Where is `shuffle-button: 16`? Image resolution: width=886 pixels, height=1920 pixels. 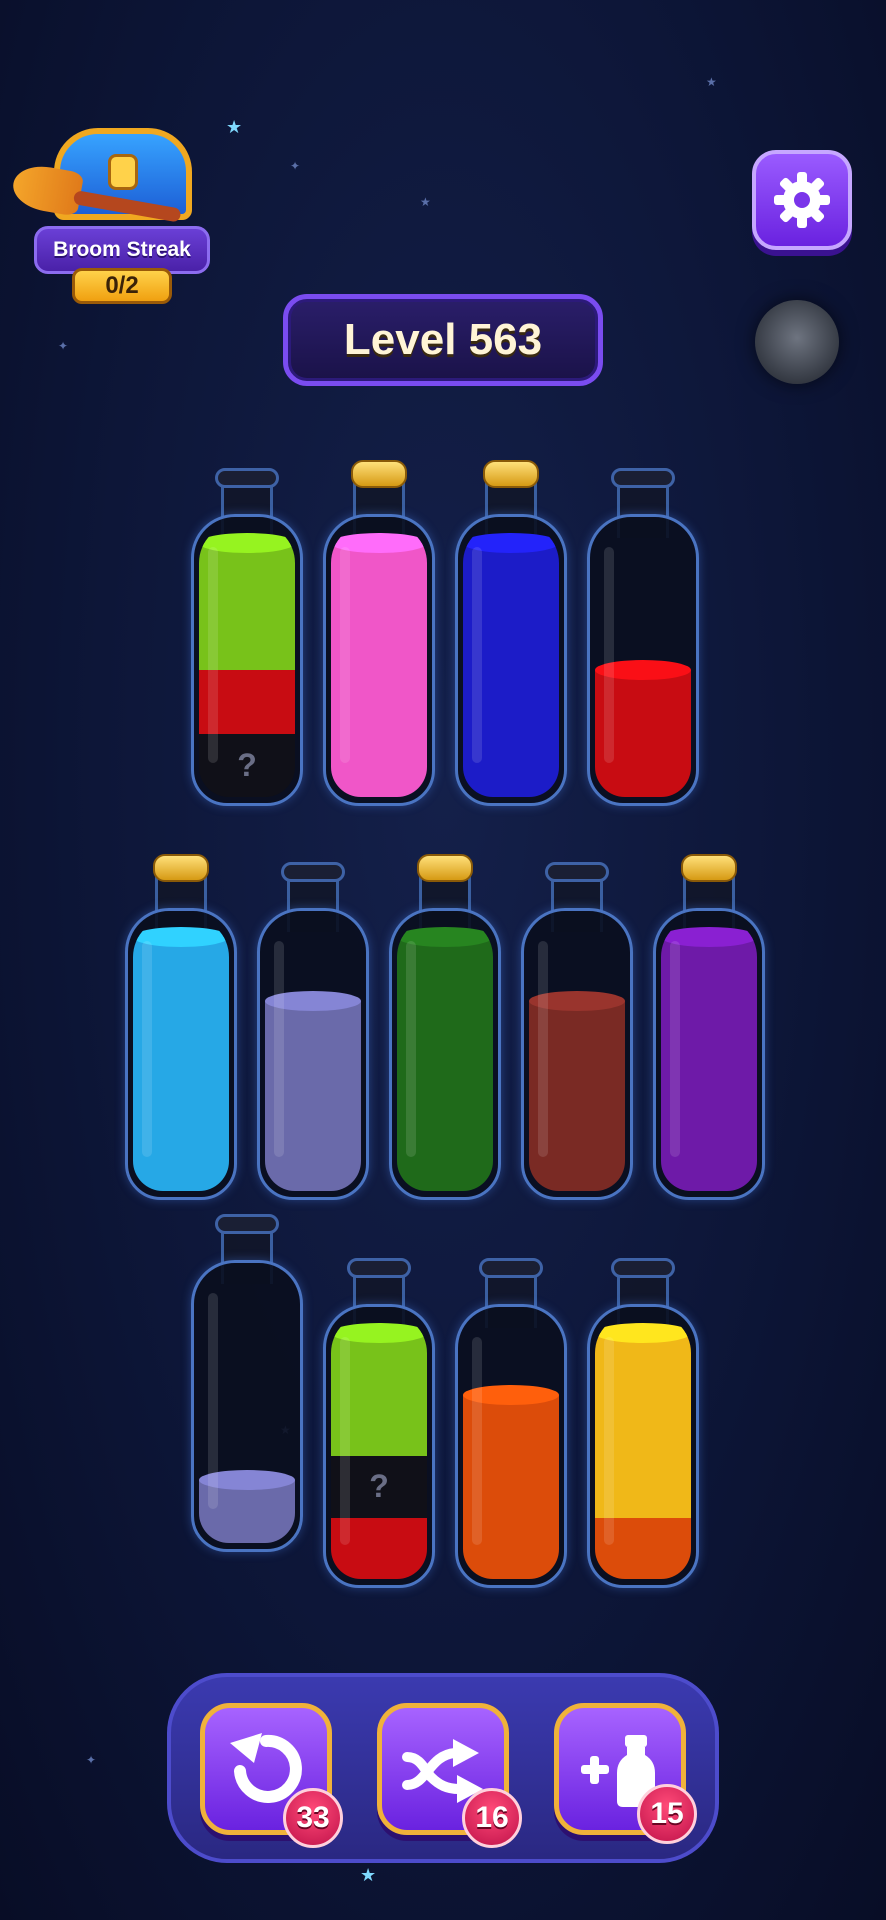 shuffle-button: 16 is located at coordinates (449, 1775).